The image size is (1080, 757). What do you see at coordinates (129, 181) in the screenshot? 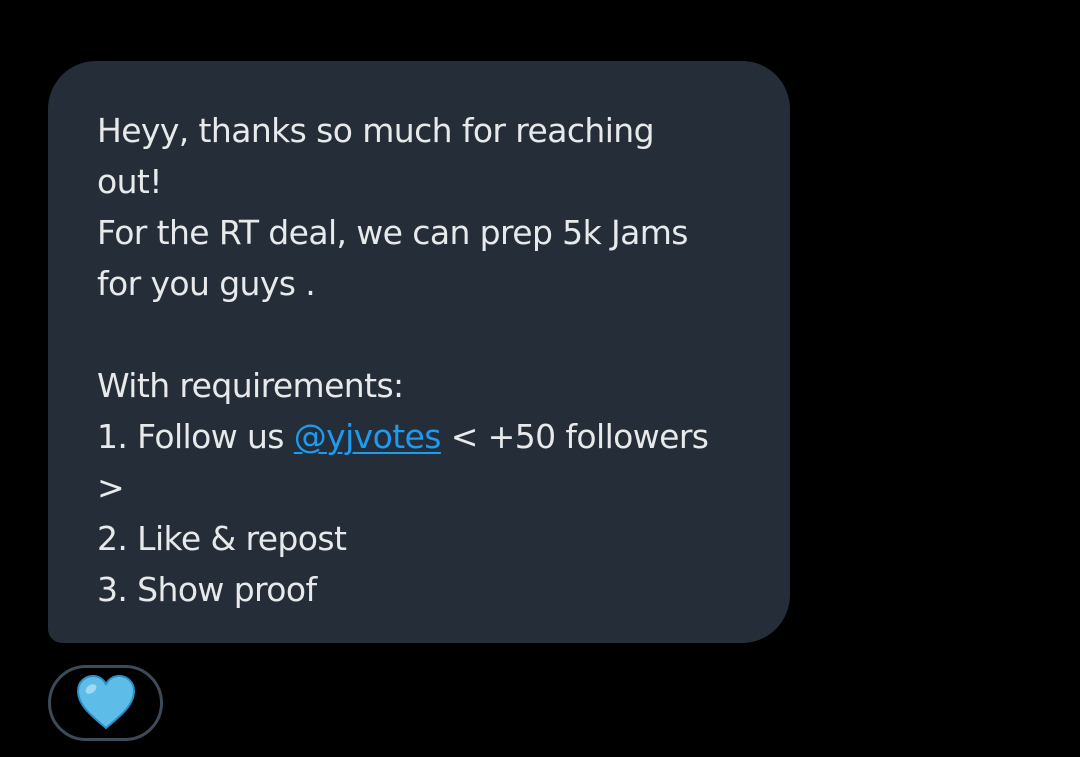
I see `message-line: out!` at bounding box center [129, 181].